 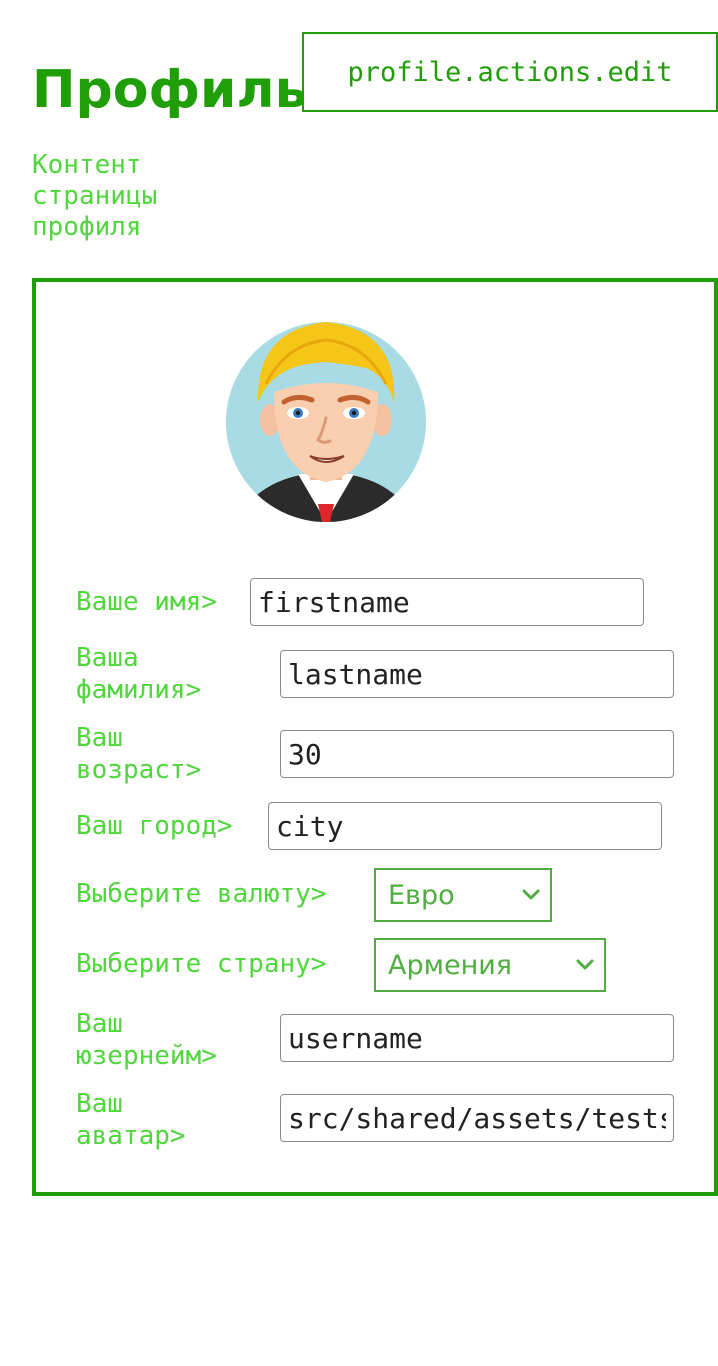 What do you see at coordinates (477, 674) in the screenshot?
I see `lastname-input` at bounding box center [477, 674].